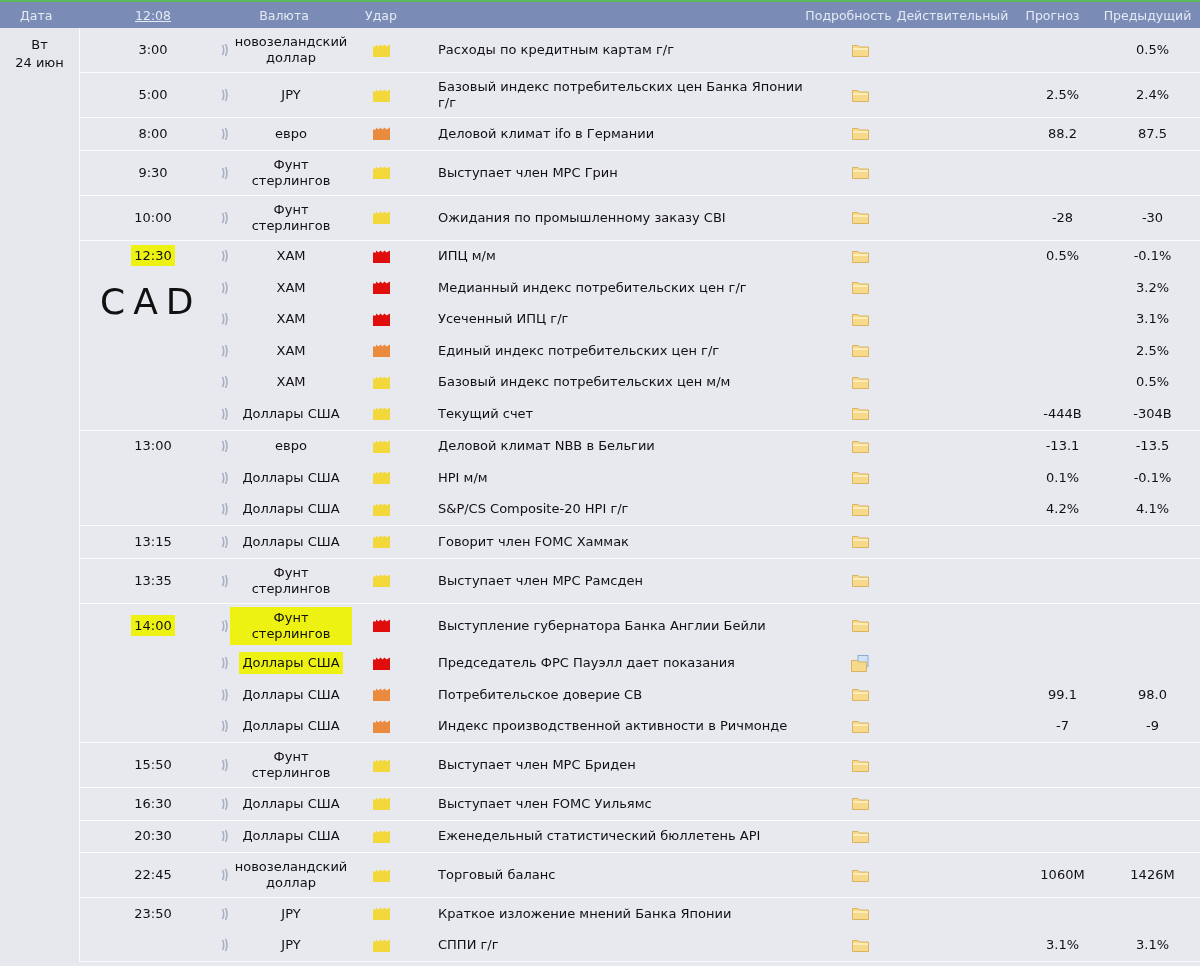 This screenshot has width=1200, height=966. I want to click on event-title: Выступает член MPC Грин, so click(528, 172).